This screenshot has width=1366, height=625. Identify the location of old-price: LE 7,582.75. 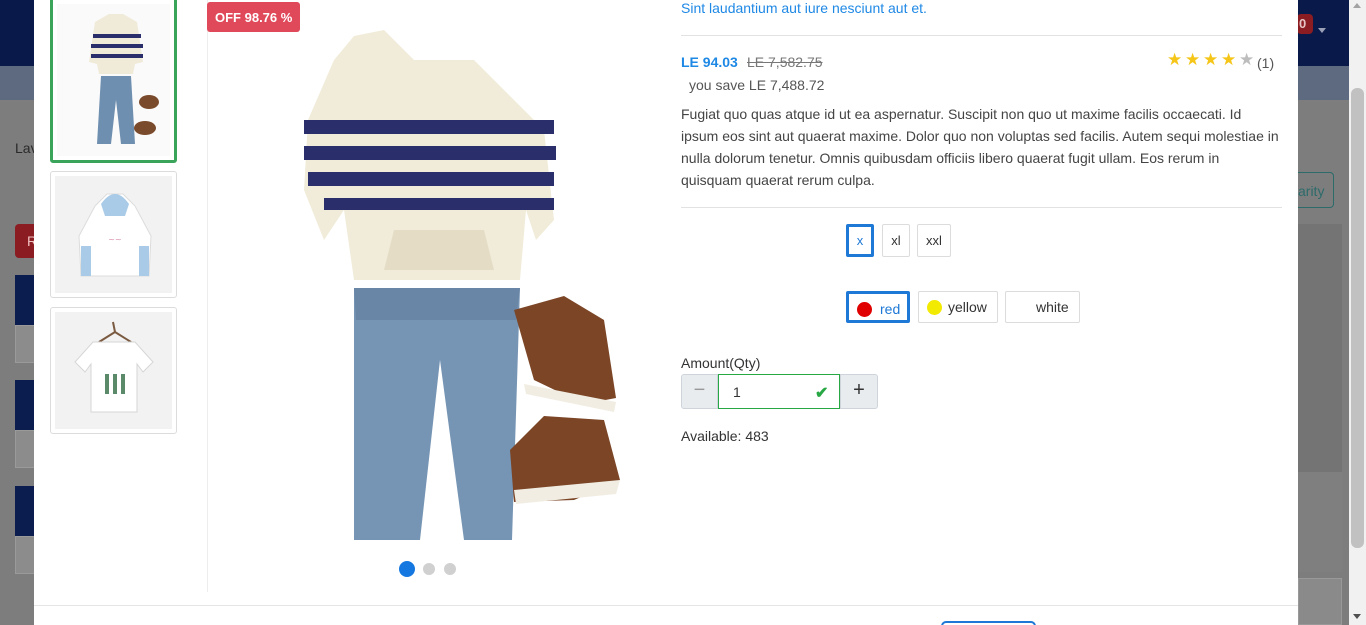
(785, 62).